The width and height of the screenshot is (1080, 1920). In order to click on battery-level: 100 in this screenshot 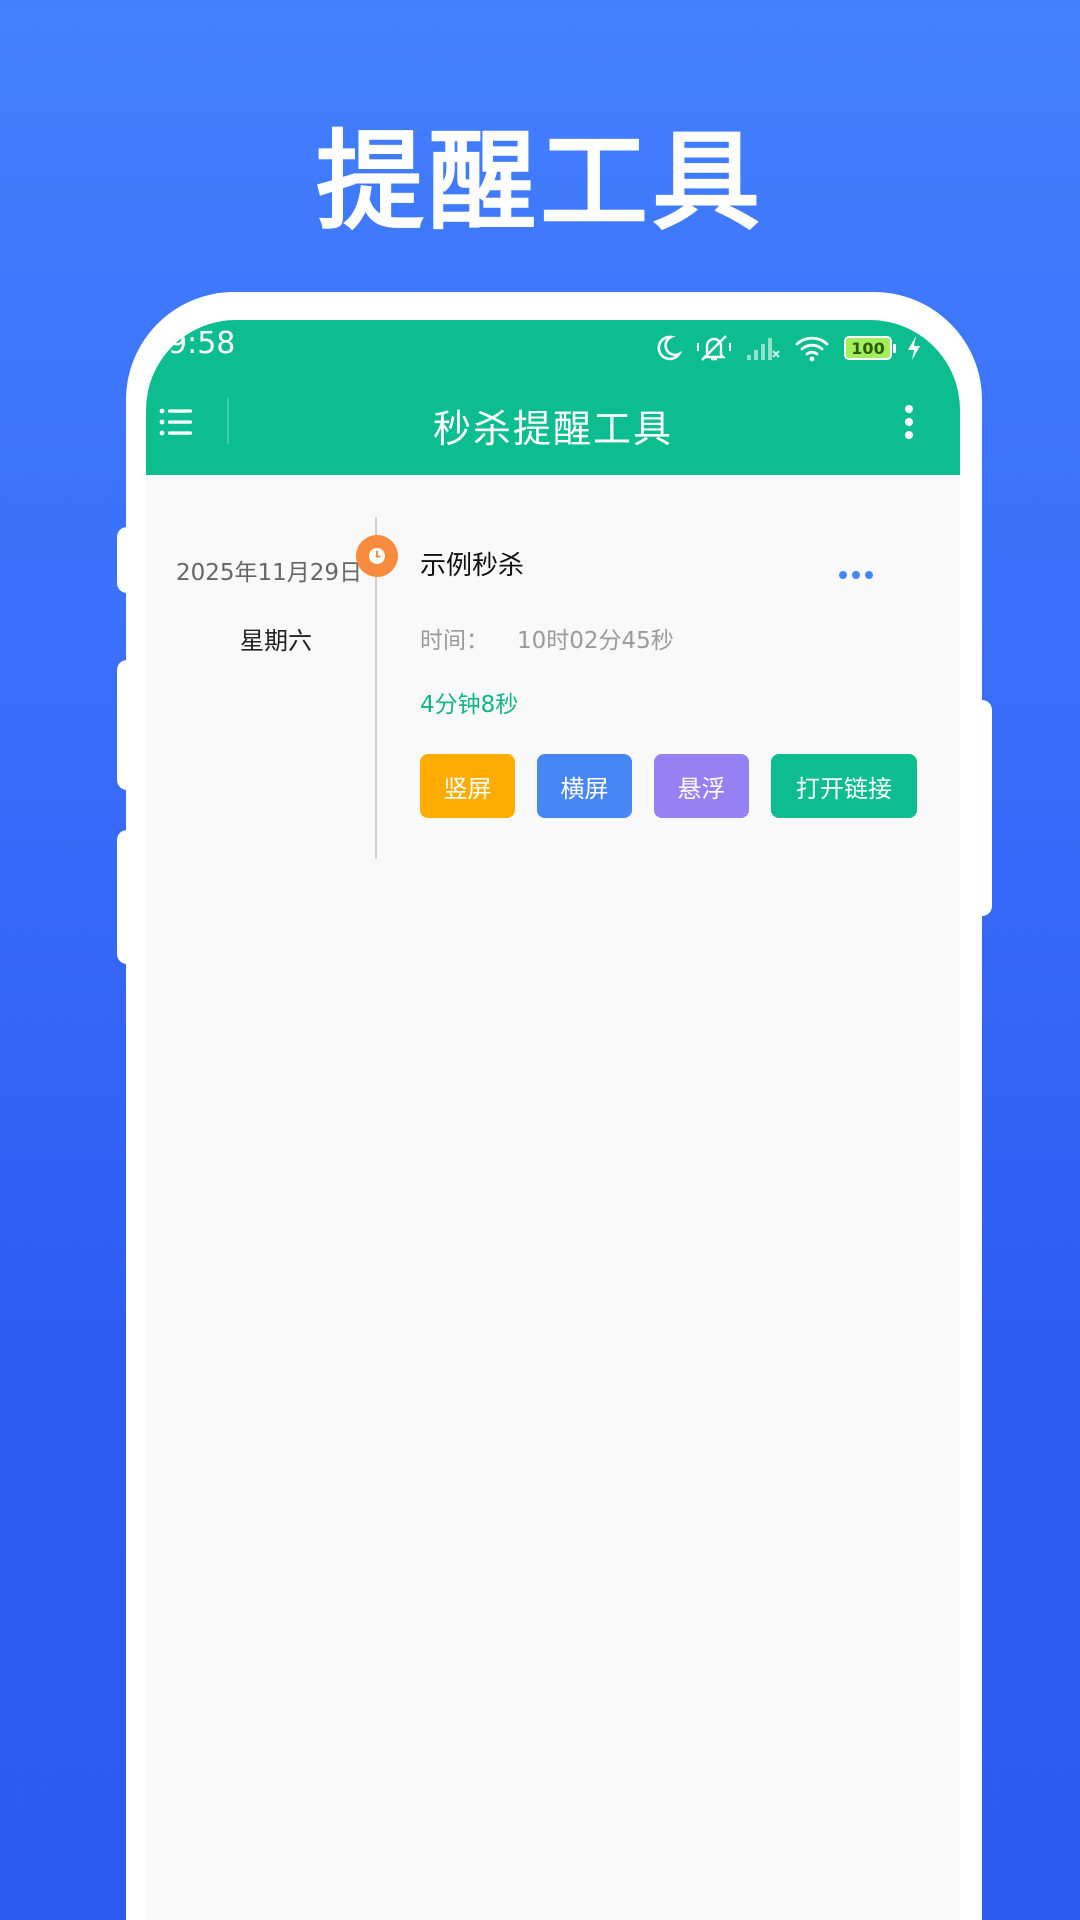, I will do `click(868, 348)`.